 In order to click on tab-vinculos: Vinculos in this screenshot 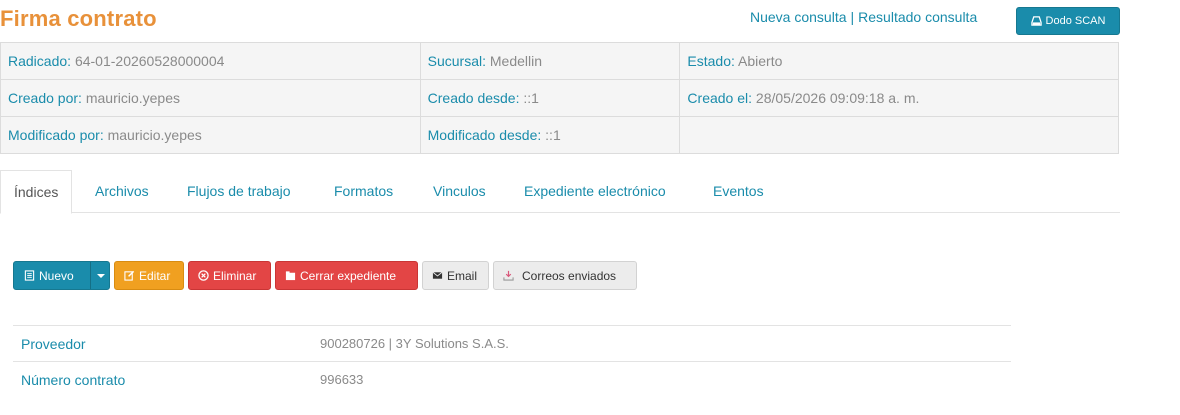, I will do `click(459, 191)`.